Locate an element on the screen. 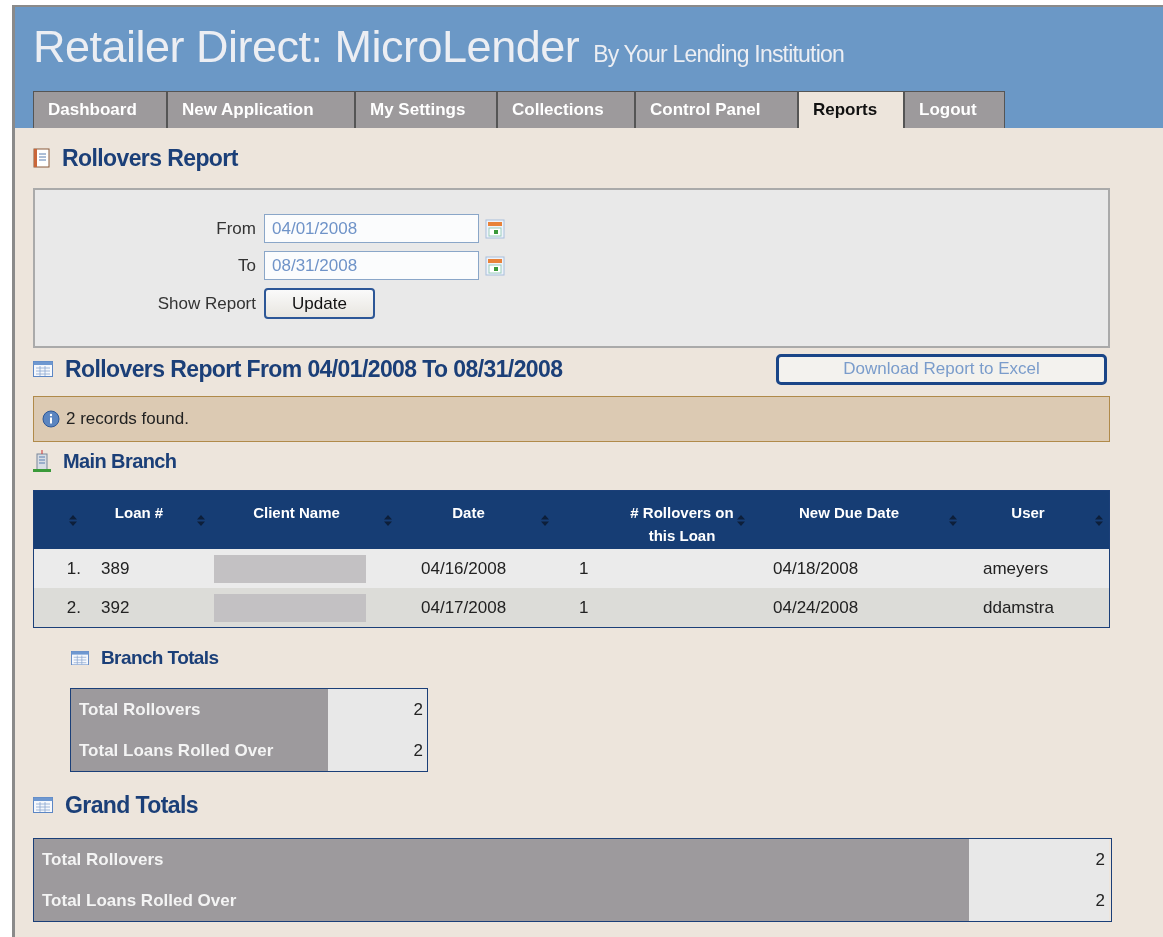 Image resolution: width=1163 pixels, height=937 pixels. table-cell-text: 04/24/2008 is located at coordinates (816, 607).